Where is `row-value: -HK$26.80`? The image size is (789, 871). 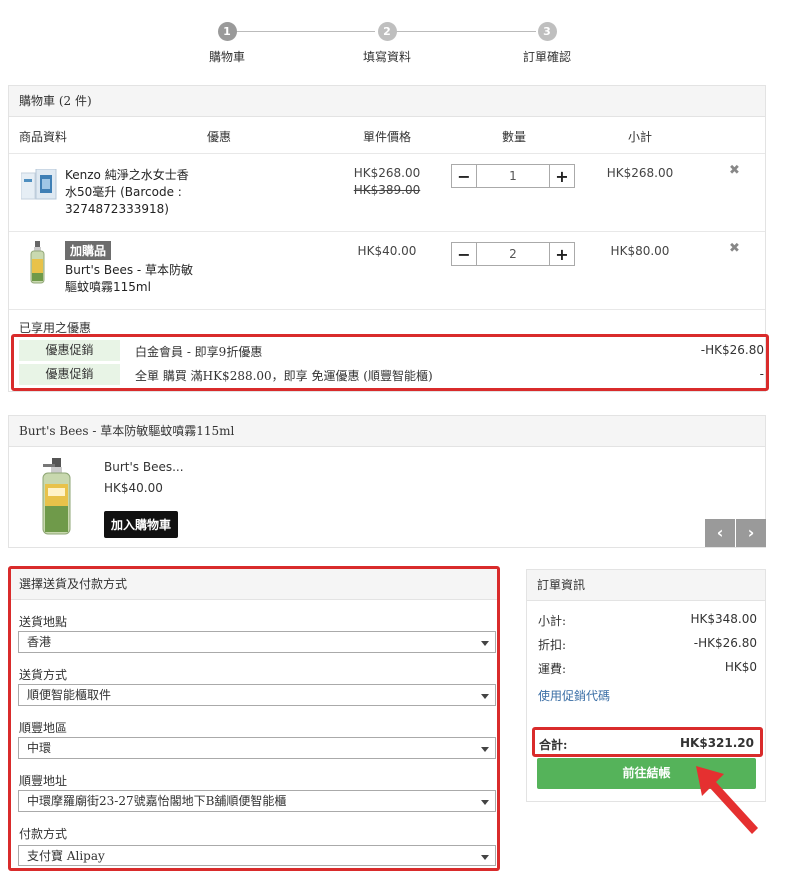 row-value: -HK$26.80 is located at coordinates (725, 643).